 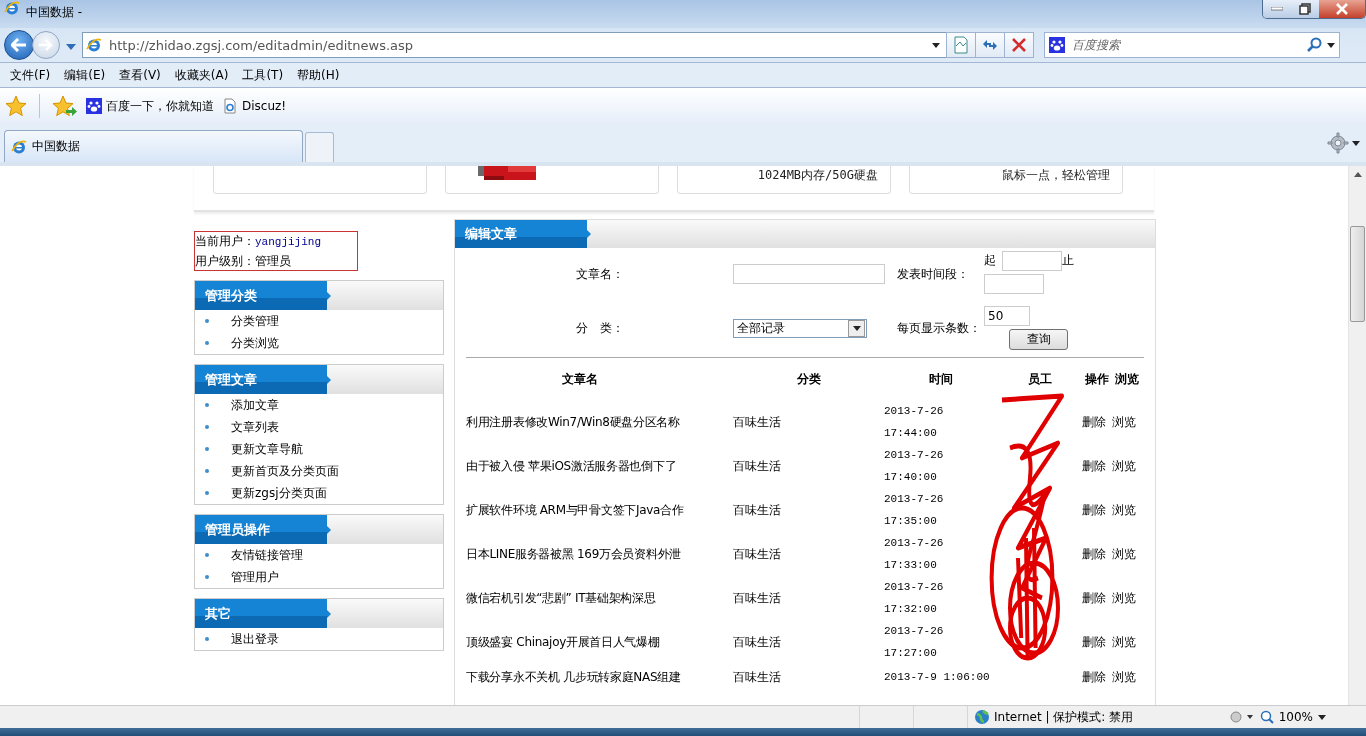 I want to click on minimize-icon, so click(x=1277, y=9).